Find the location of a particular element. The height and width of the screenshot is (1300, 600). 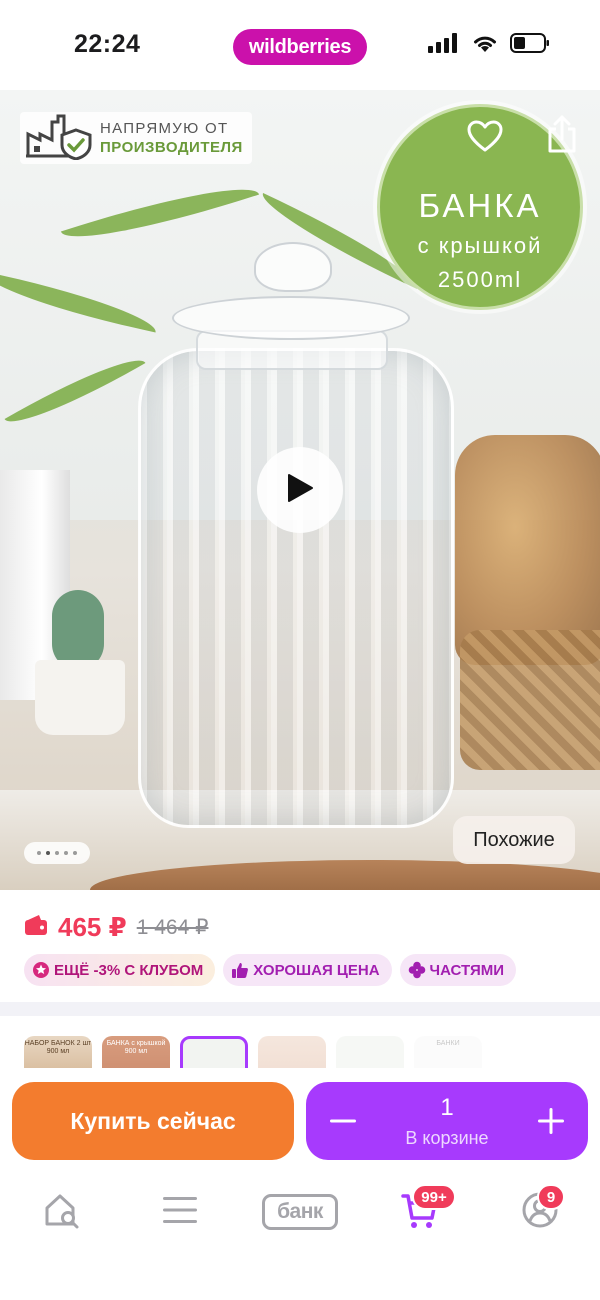

brand-logo: wildberries is located at coordinates (300, 47).